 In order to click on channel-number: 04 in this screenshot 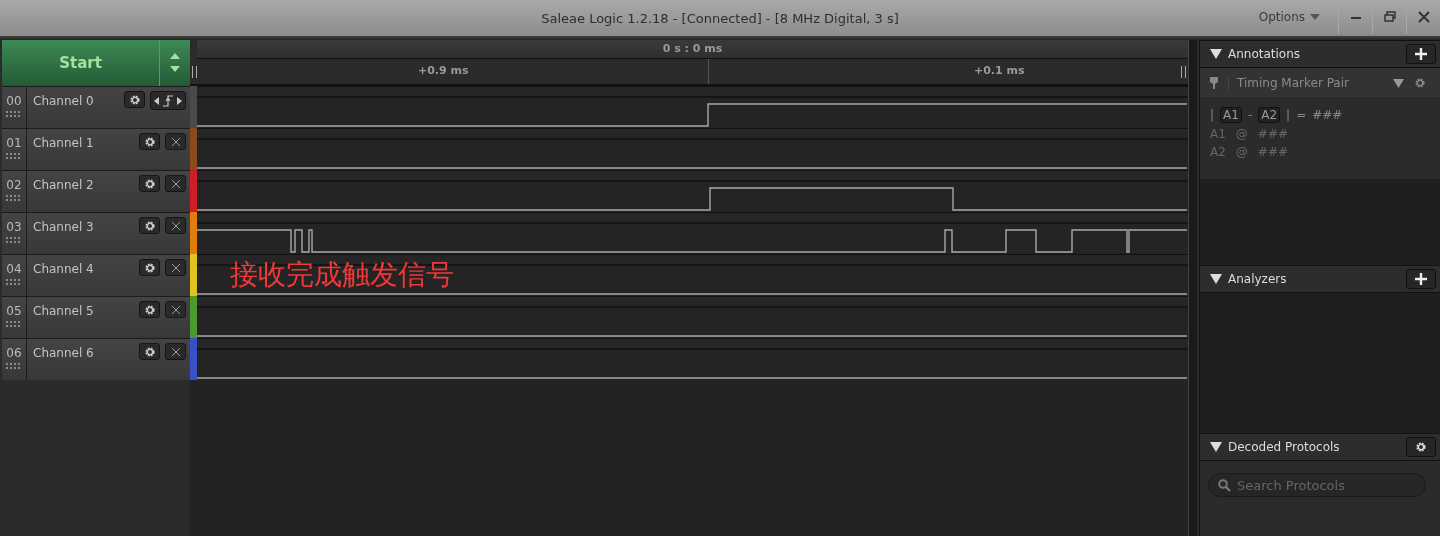, I will do `click(14, 269)`.